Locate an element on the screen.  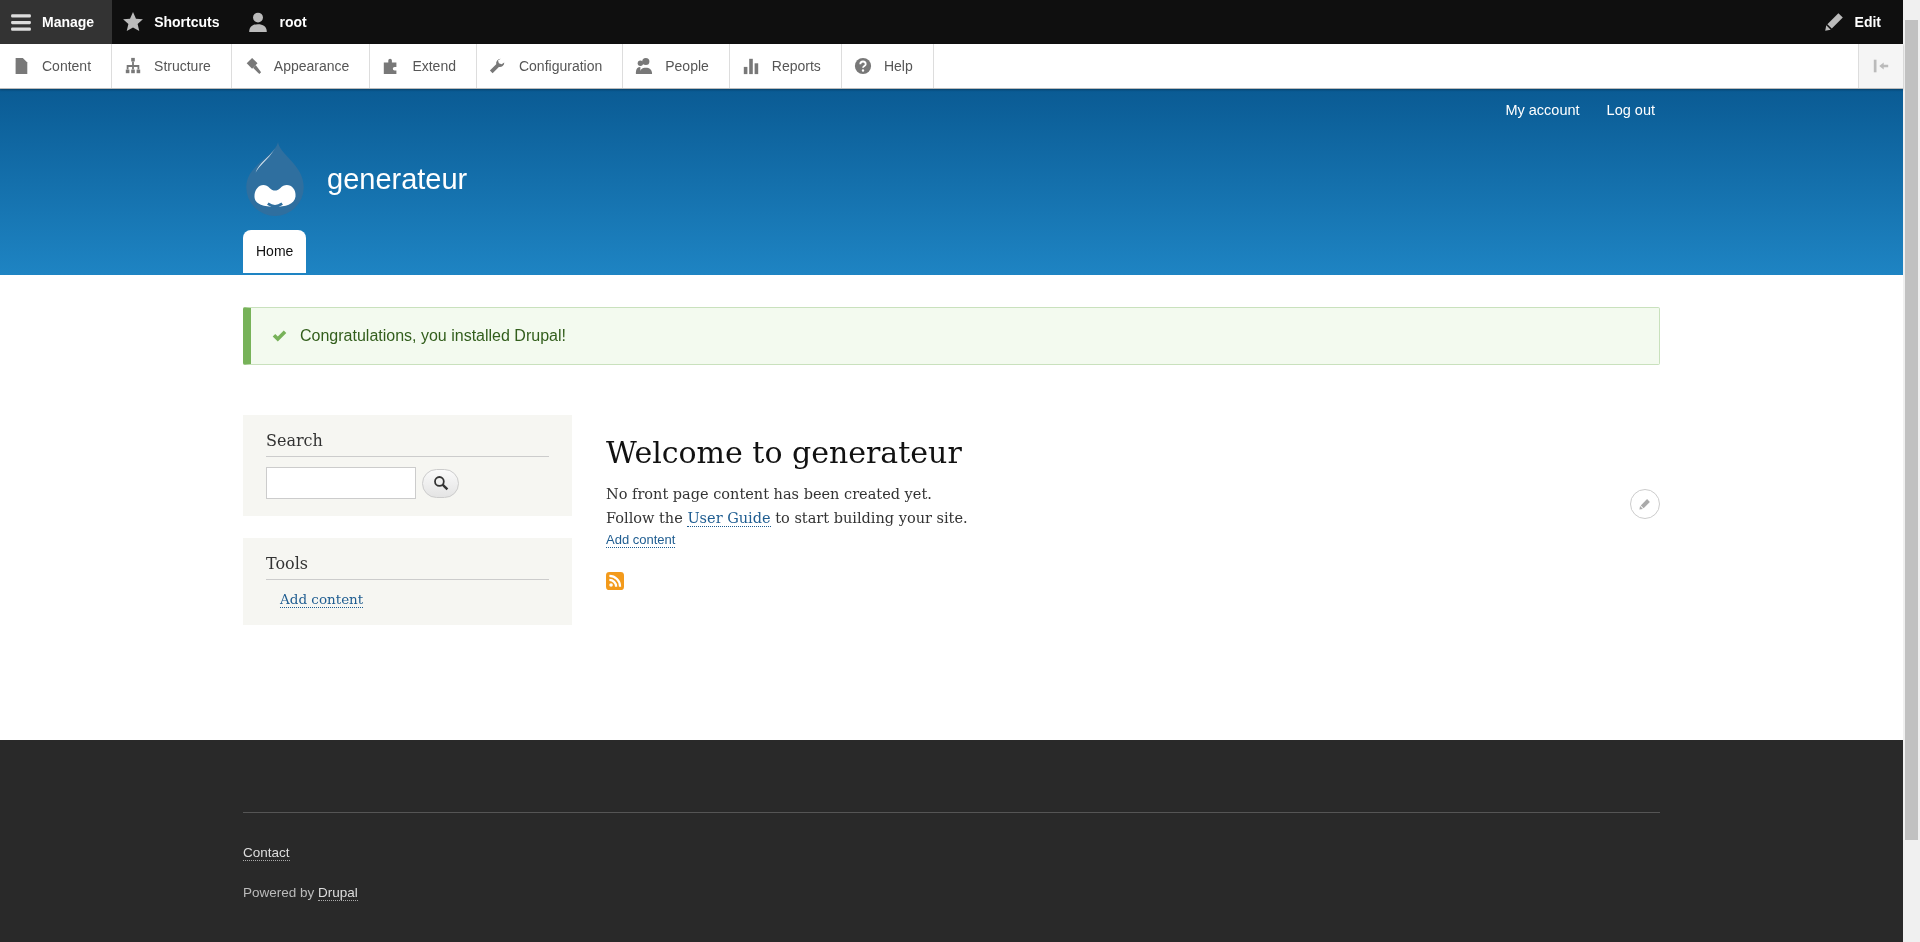
block-title: Tools is located at coordinates (407, 567).